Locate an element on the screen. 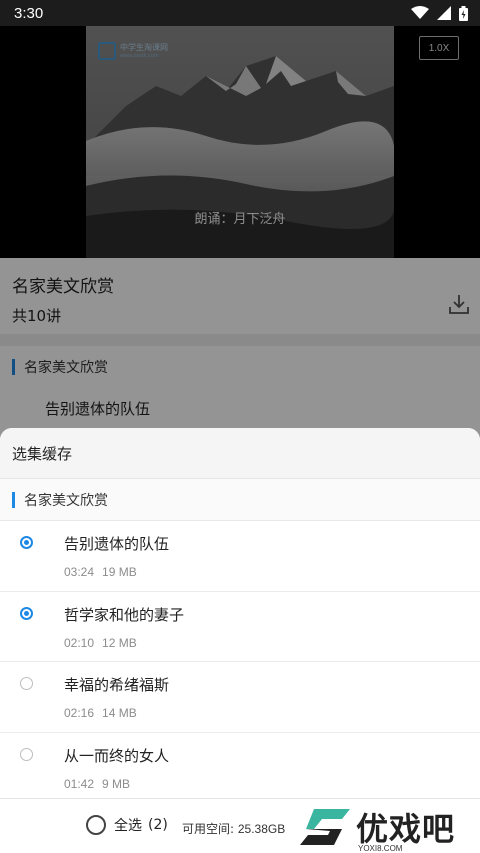  episode-duration: 02:10 is located at coordinates (79, 642).